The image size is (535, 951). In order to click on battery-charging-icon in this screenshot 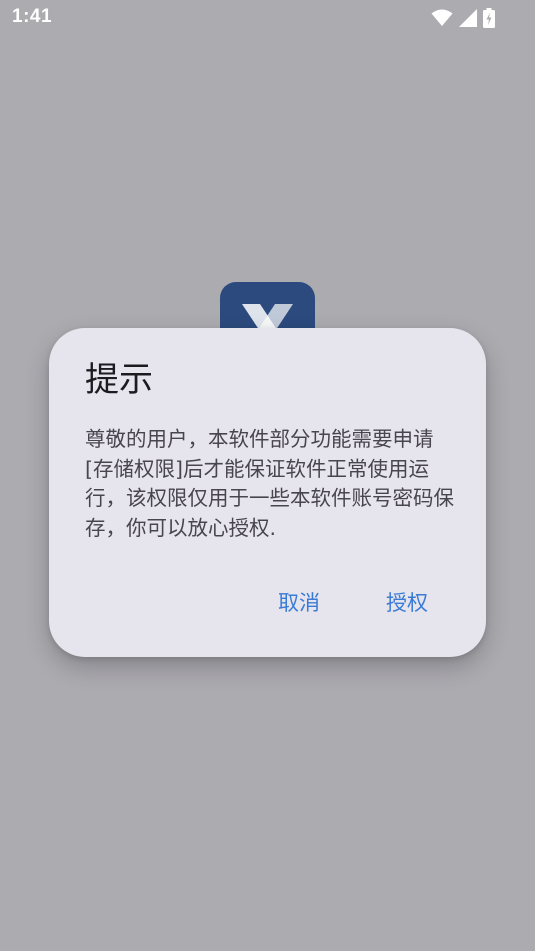, I will do `click(489, 18)`.